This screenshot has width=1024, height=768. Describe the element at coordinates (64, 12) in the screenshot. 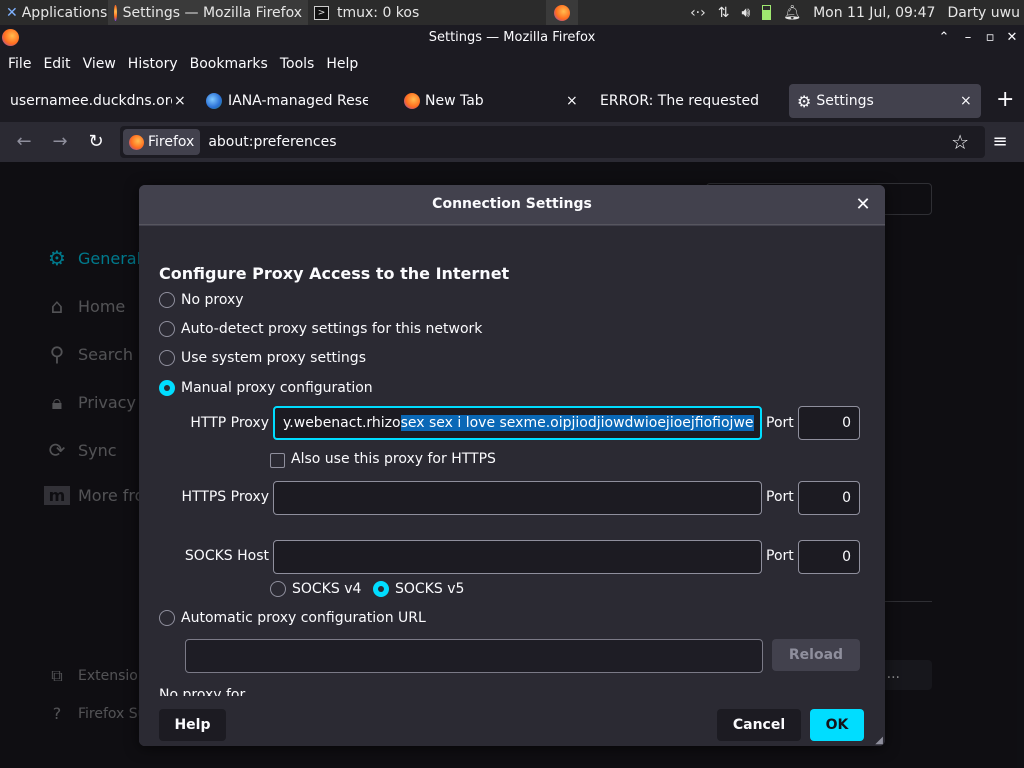

I see `applications-menu-label: Applications` at that location.